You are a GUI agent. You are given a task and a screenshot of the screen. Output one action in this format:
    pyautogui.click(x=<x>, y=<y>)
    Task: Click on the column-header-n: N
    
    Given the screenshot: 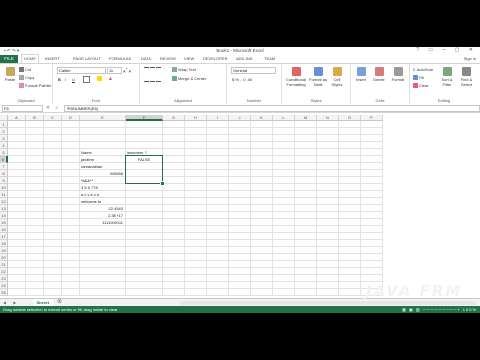 What is the action you would take?
    pyautogui.click(x=328, y=118)
    